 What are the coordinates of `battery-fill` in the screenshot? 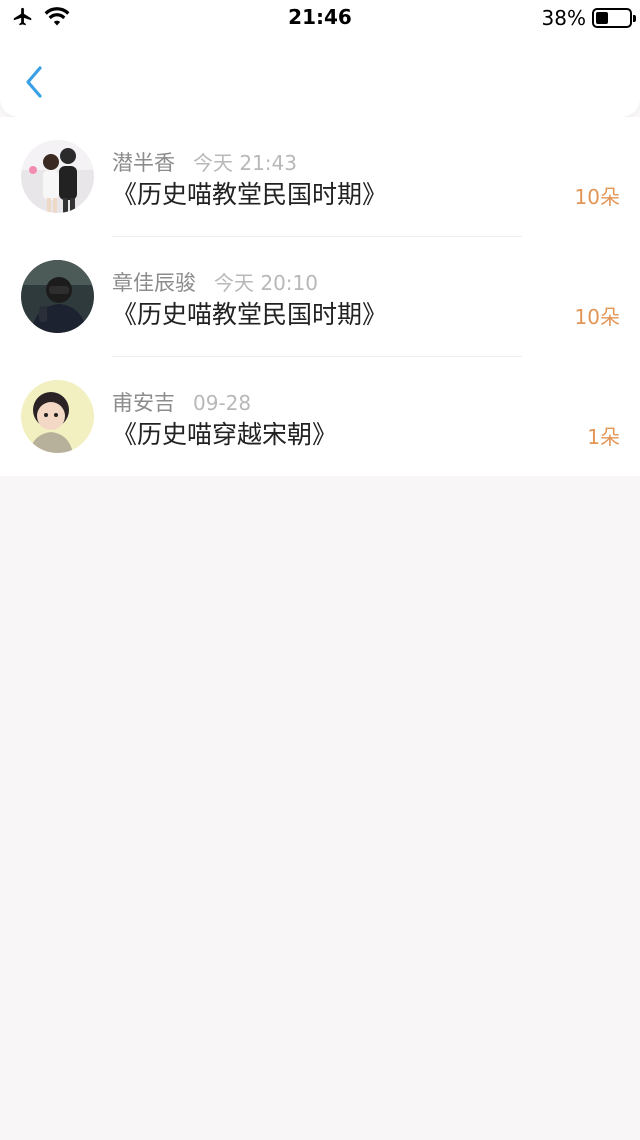 It's located at (602, 18).